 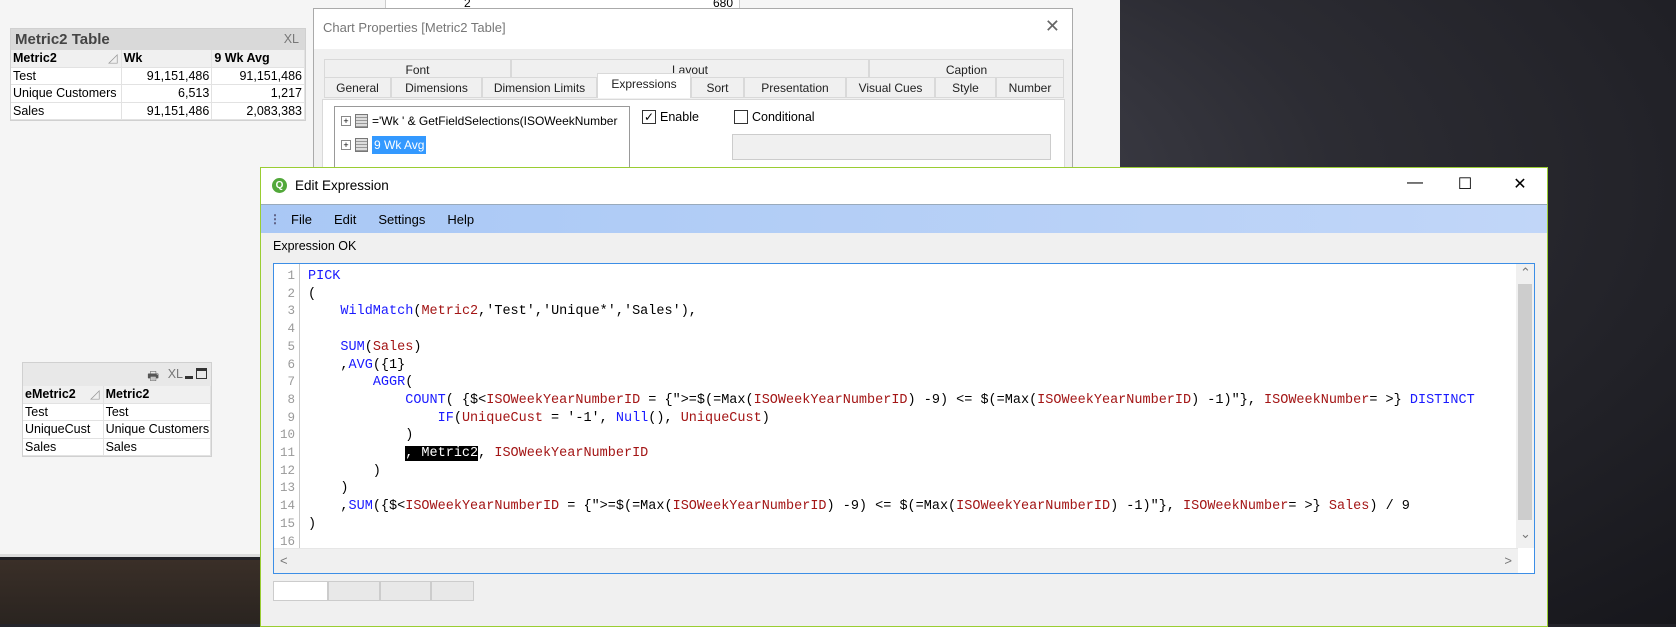 I want to click on tab-presentation: Presentation, so click(x=795, y=87).